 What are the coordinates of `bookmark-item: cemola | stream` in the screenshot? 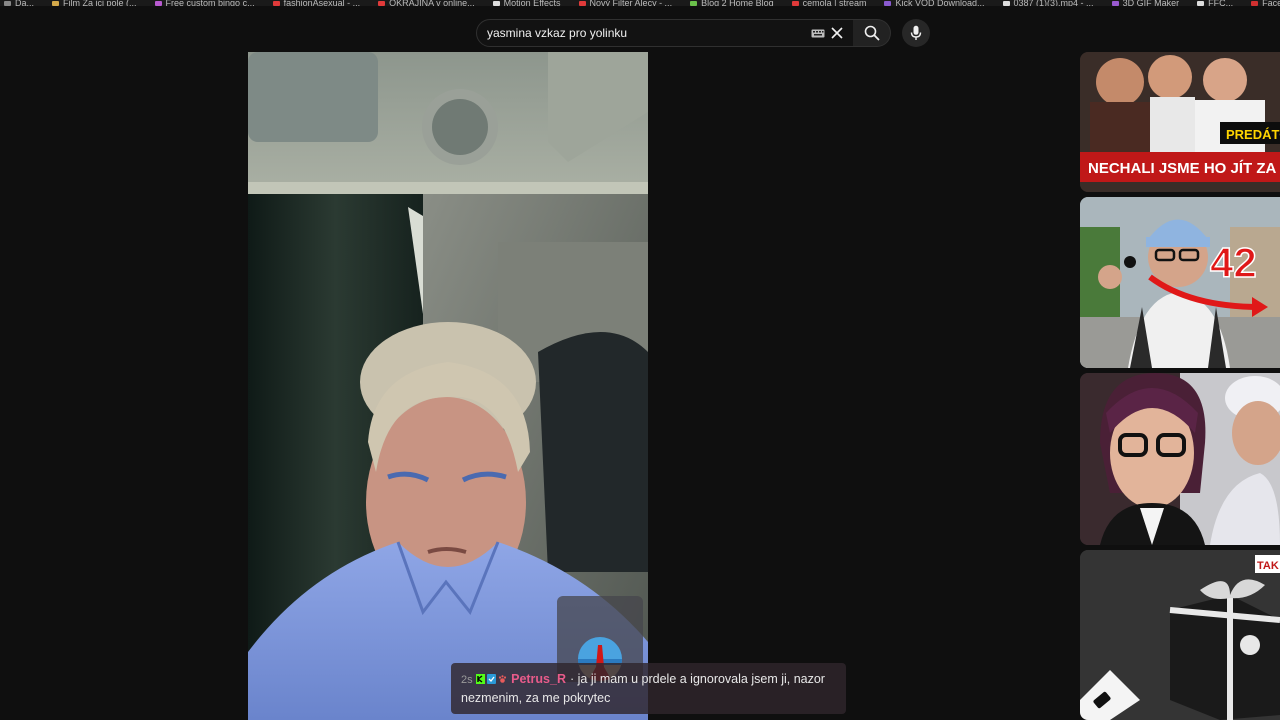 It's located at (829, 3).